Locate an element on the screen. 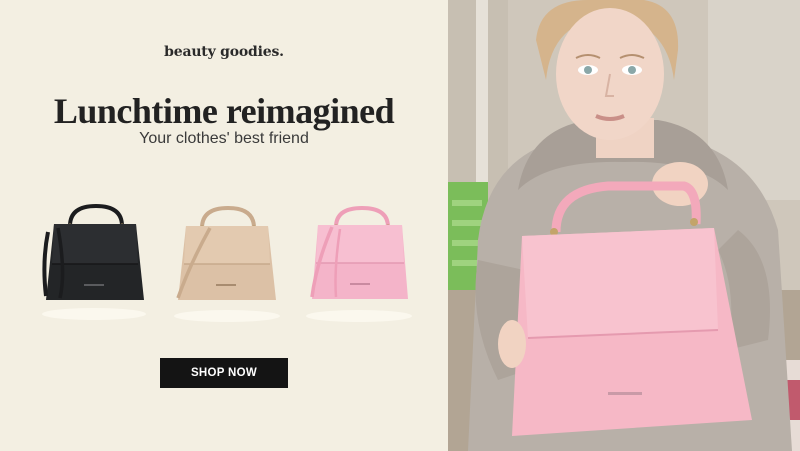  headline: Lunchtime reimagined is located at coordinates (224, 111).